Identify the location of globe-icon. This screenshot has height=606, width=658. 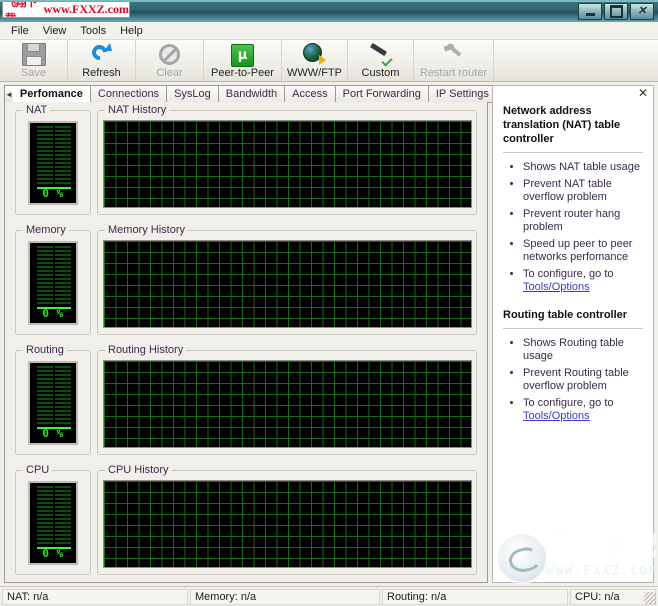
(315, 54).